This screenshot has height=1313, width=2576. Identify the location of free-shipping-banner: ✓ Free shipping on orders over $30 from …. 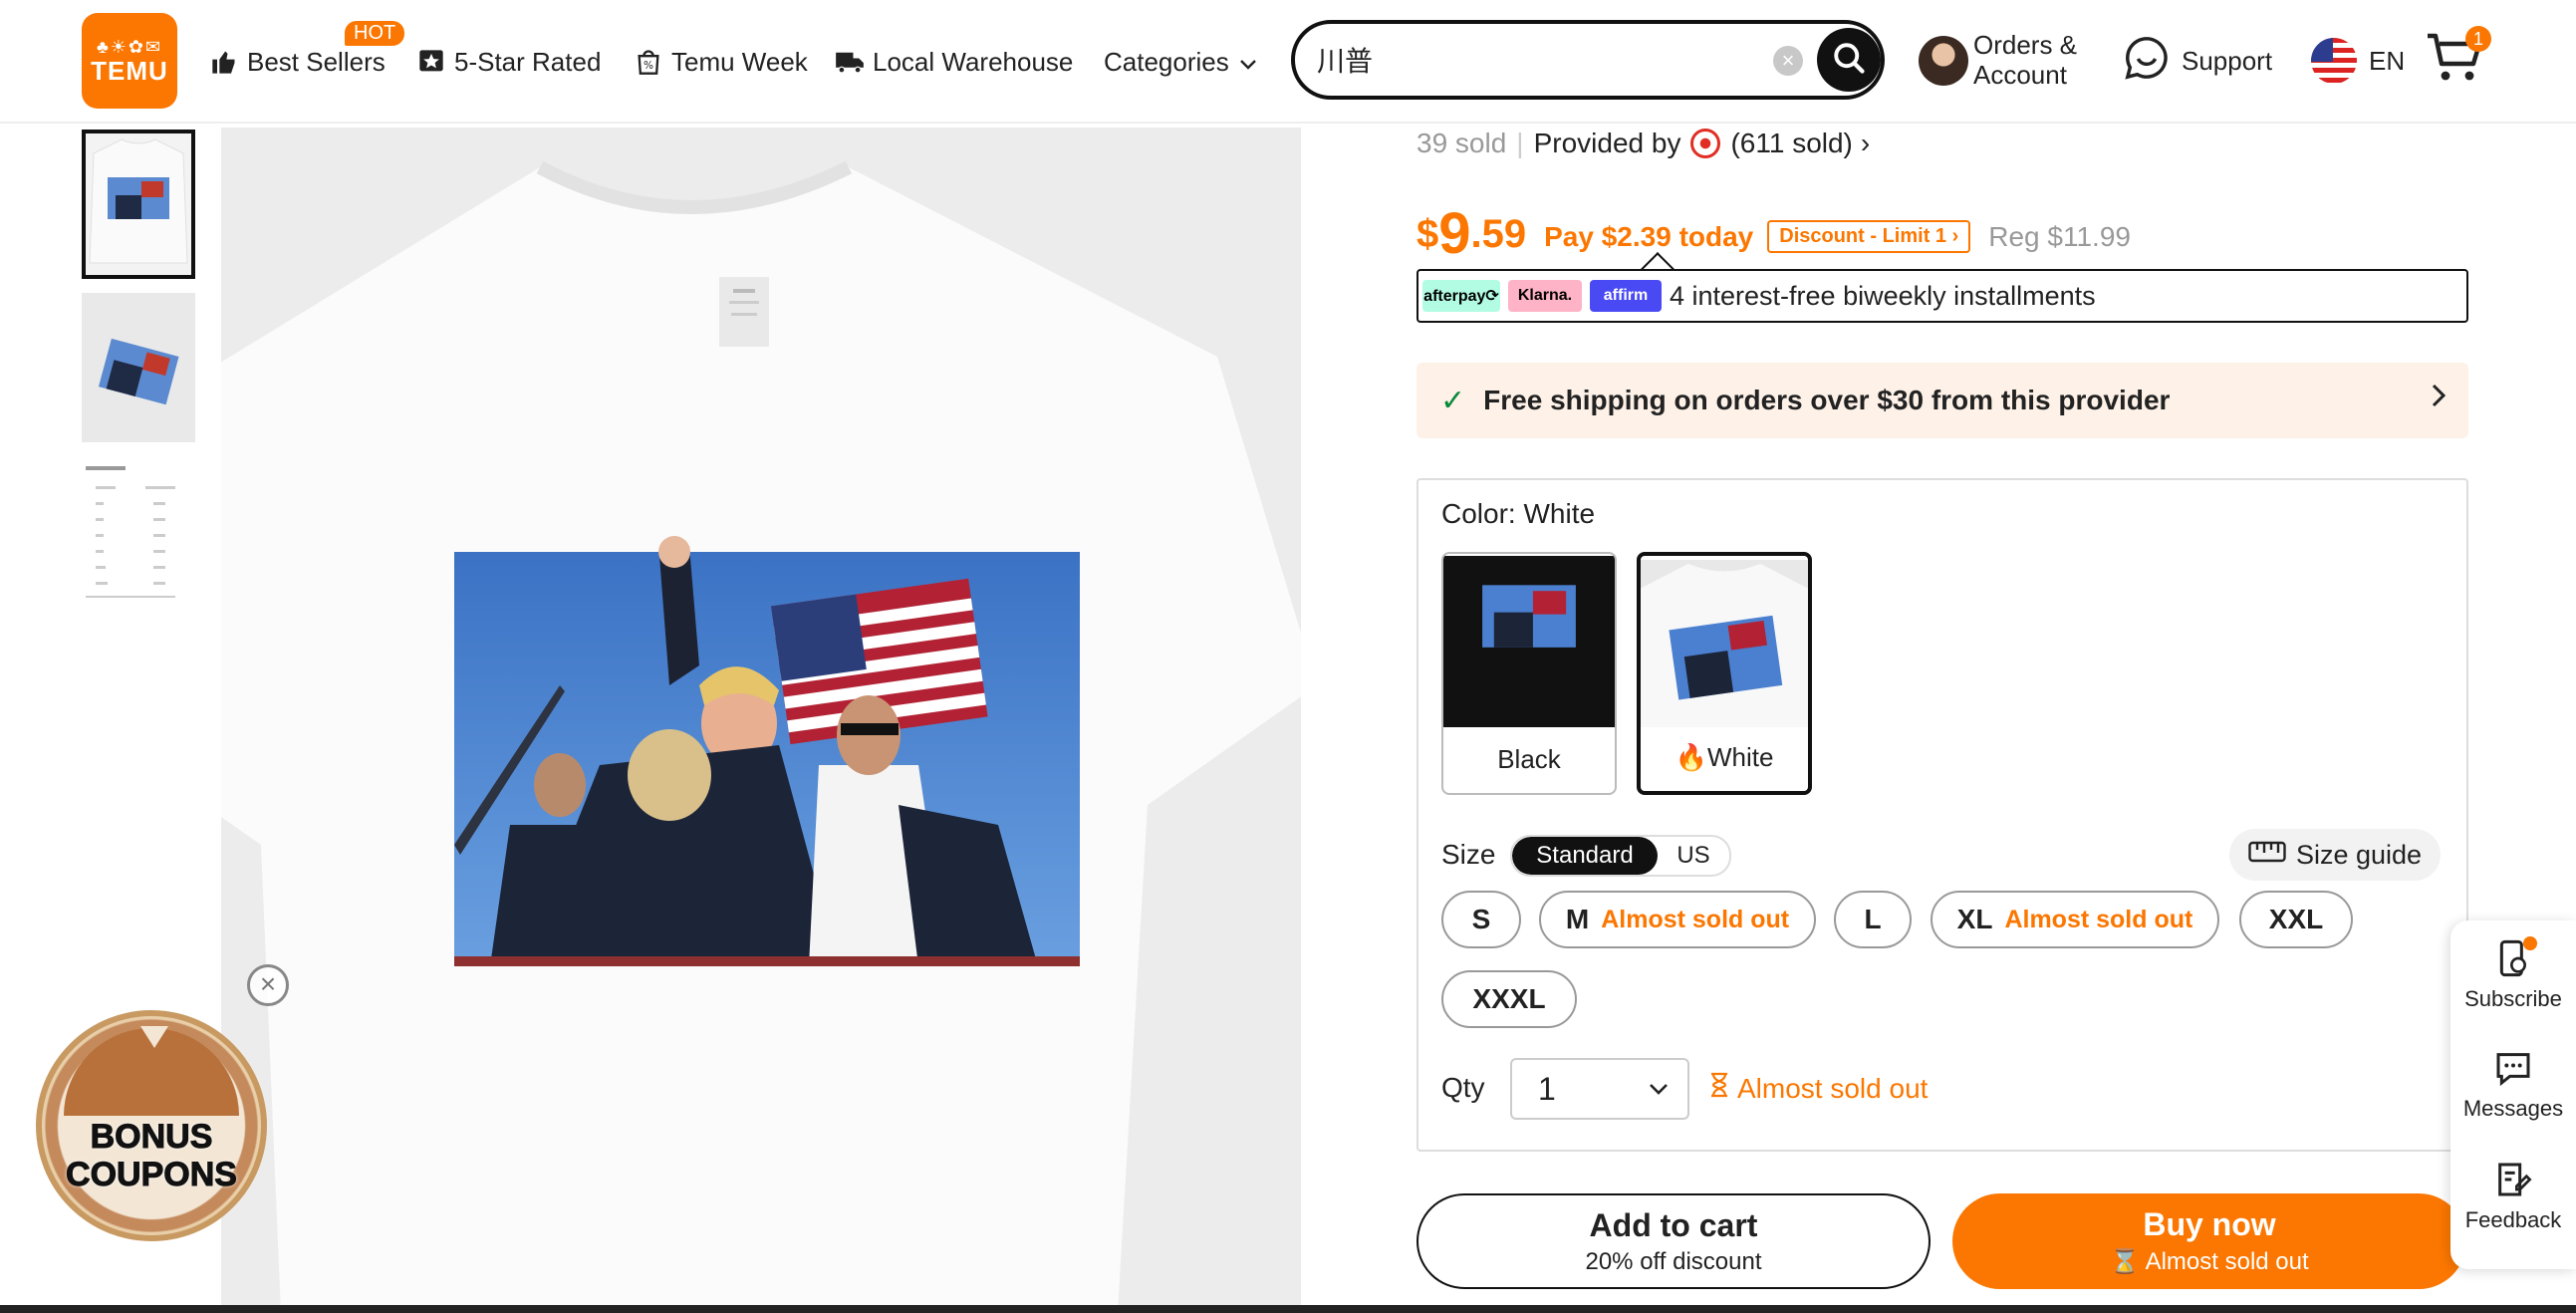
(1942, 401).